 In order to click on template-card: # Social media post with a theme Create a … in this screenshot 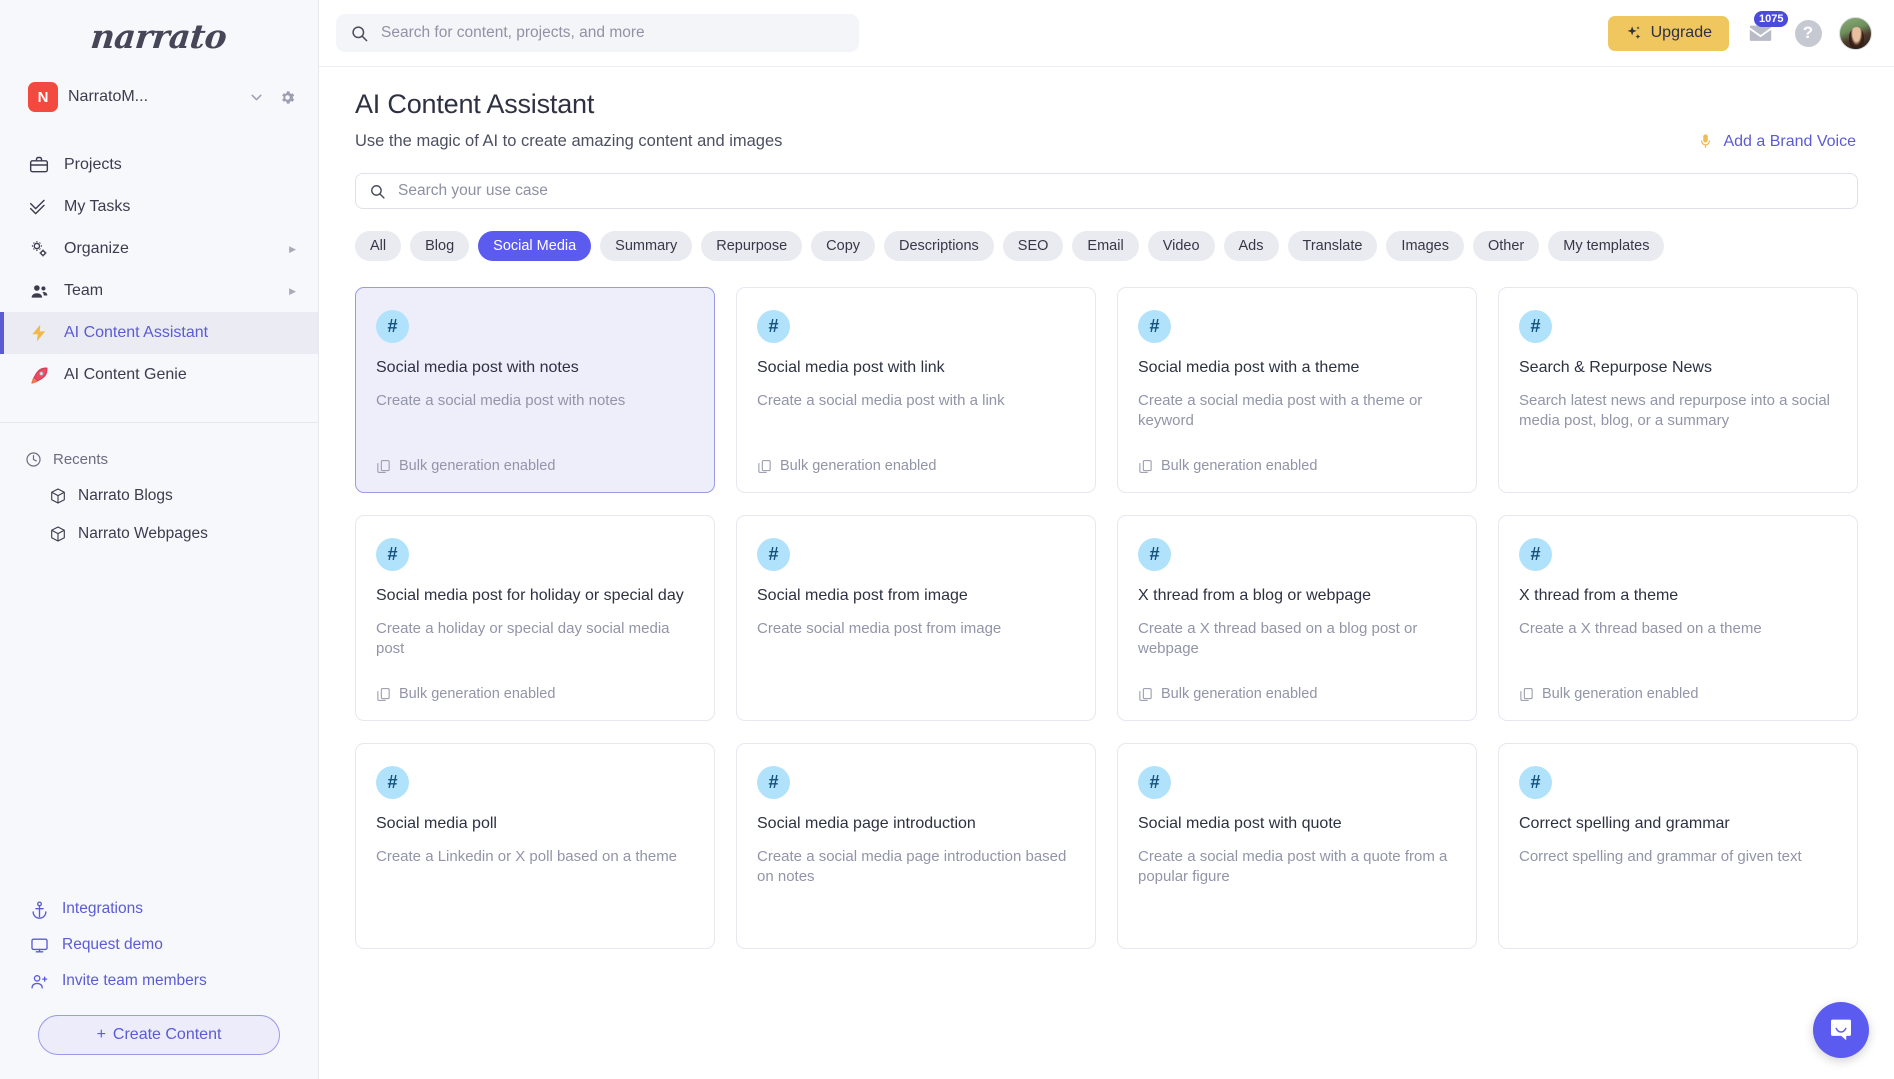, I will do `click(1297, 390)`.